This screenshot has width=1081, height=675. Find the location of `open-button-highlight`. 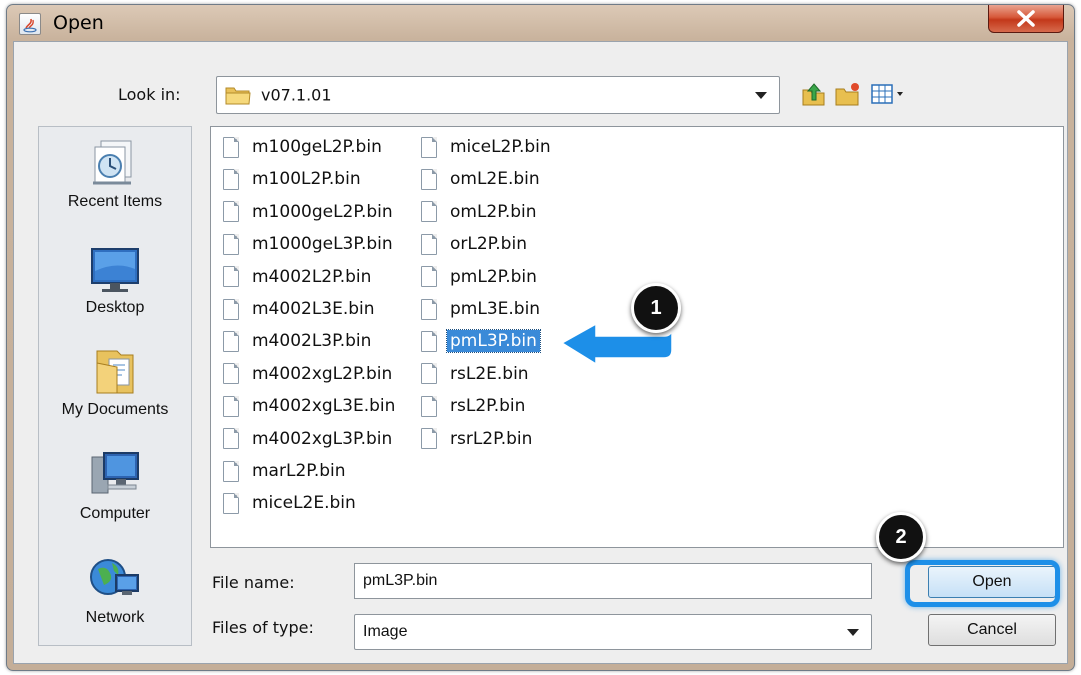

open-button-highlight is located at coordinates (982, 583).